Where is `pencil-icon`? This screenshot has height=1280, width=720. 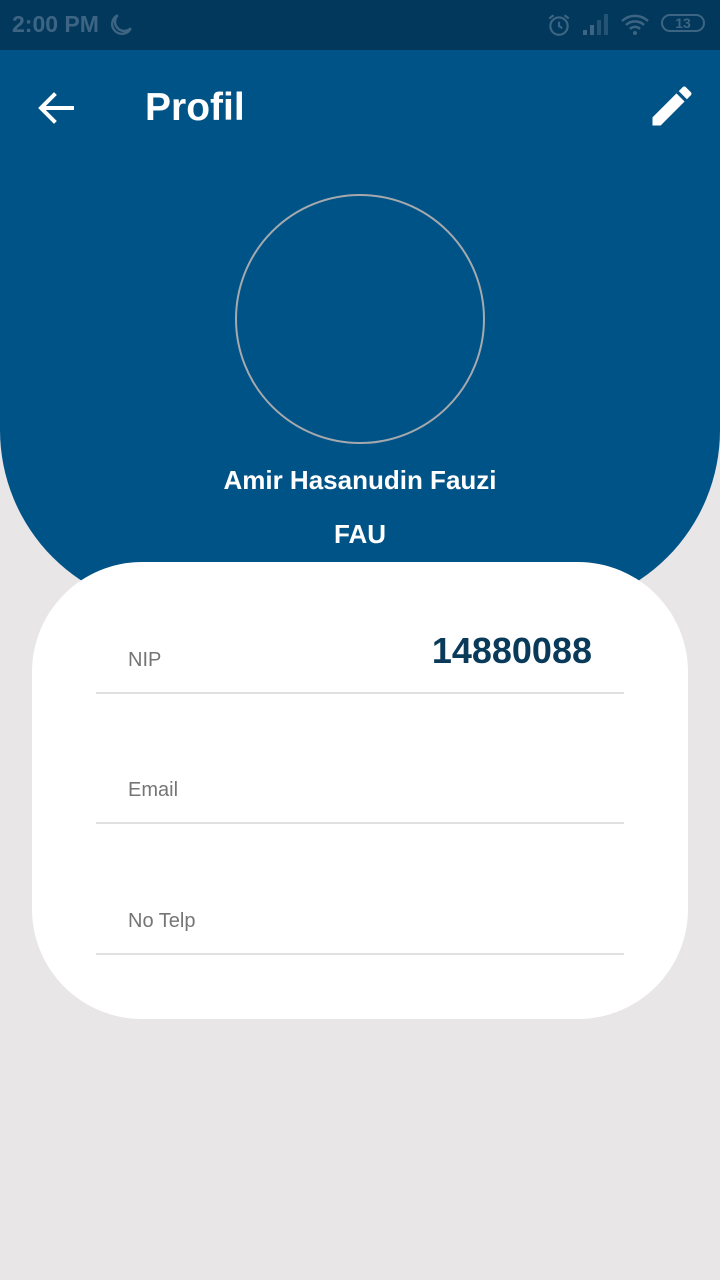
pencil-icon is located at coordinates (672, 106).